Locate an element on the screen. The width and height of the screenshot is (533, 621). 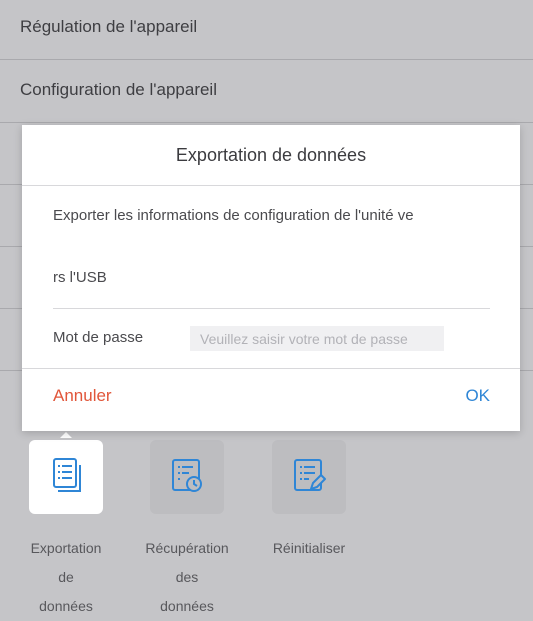
ok-button: OK is located at coordinates (477, 396).